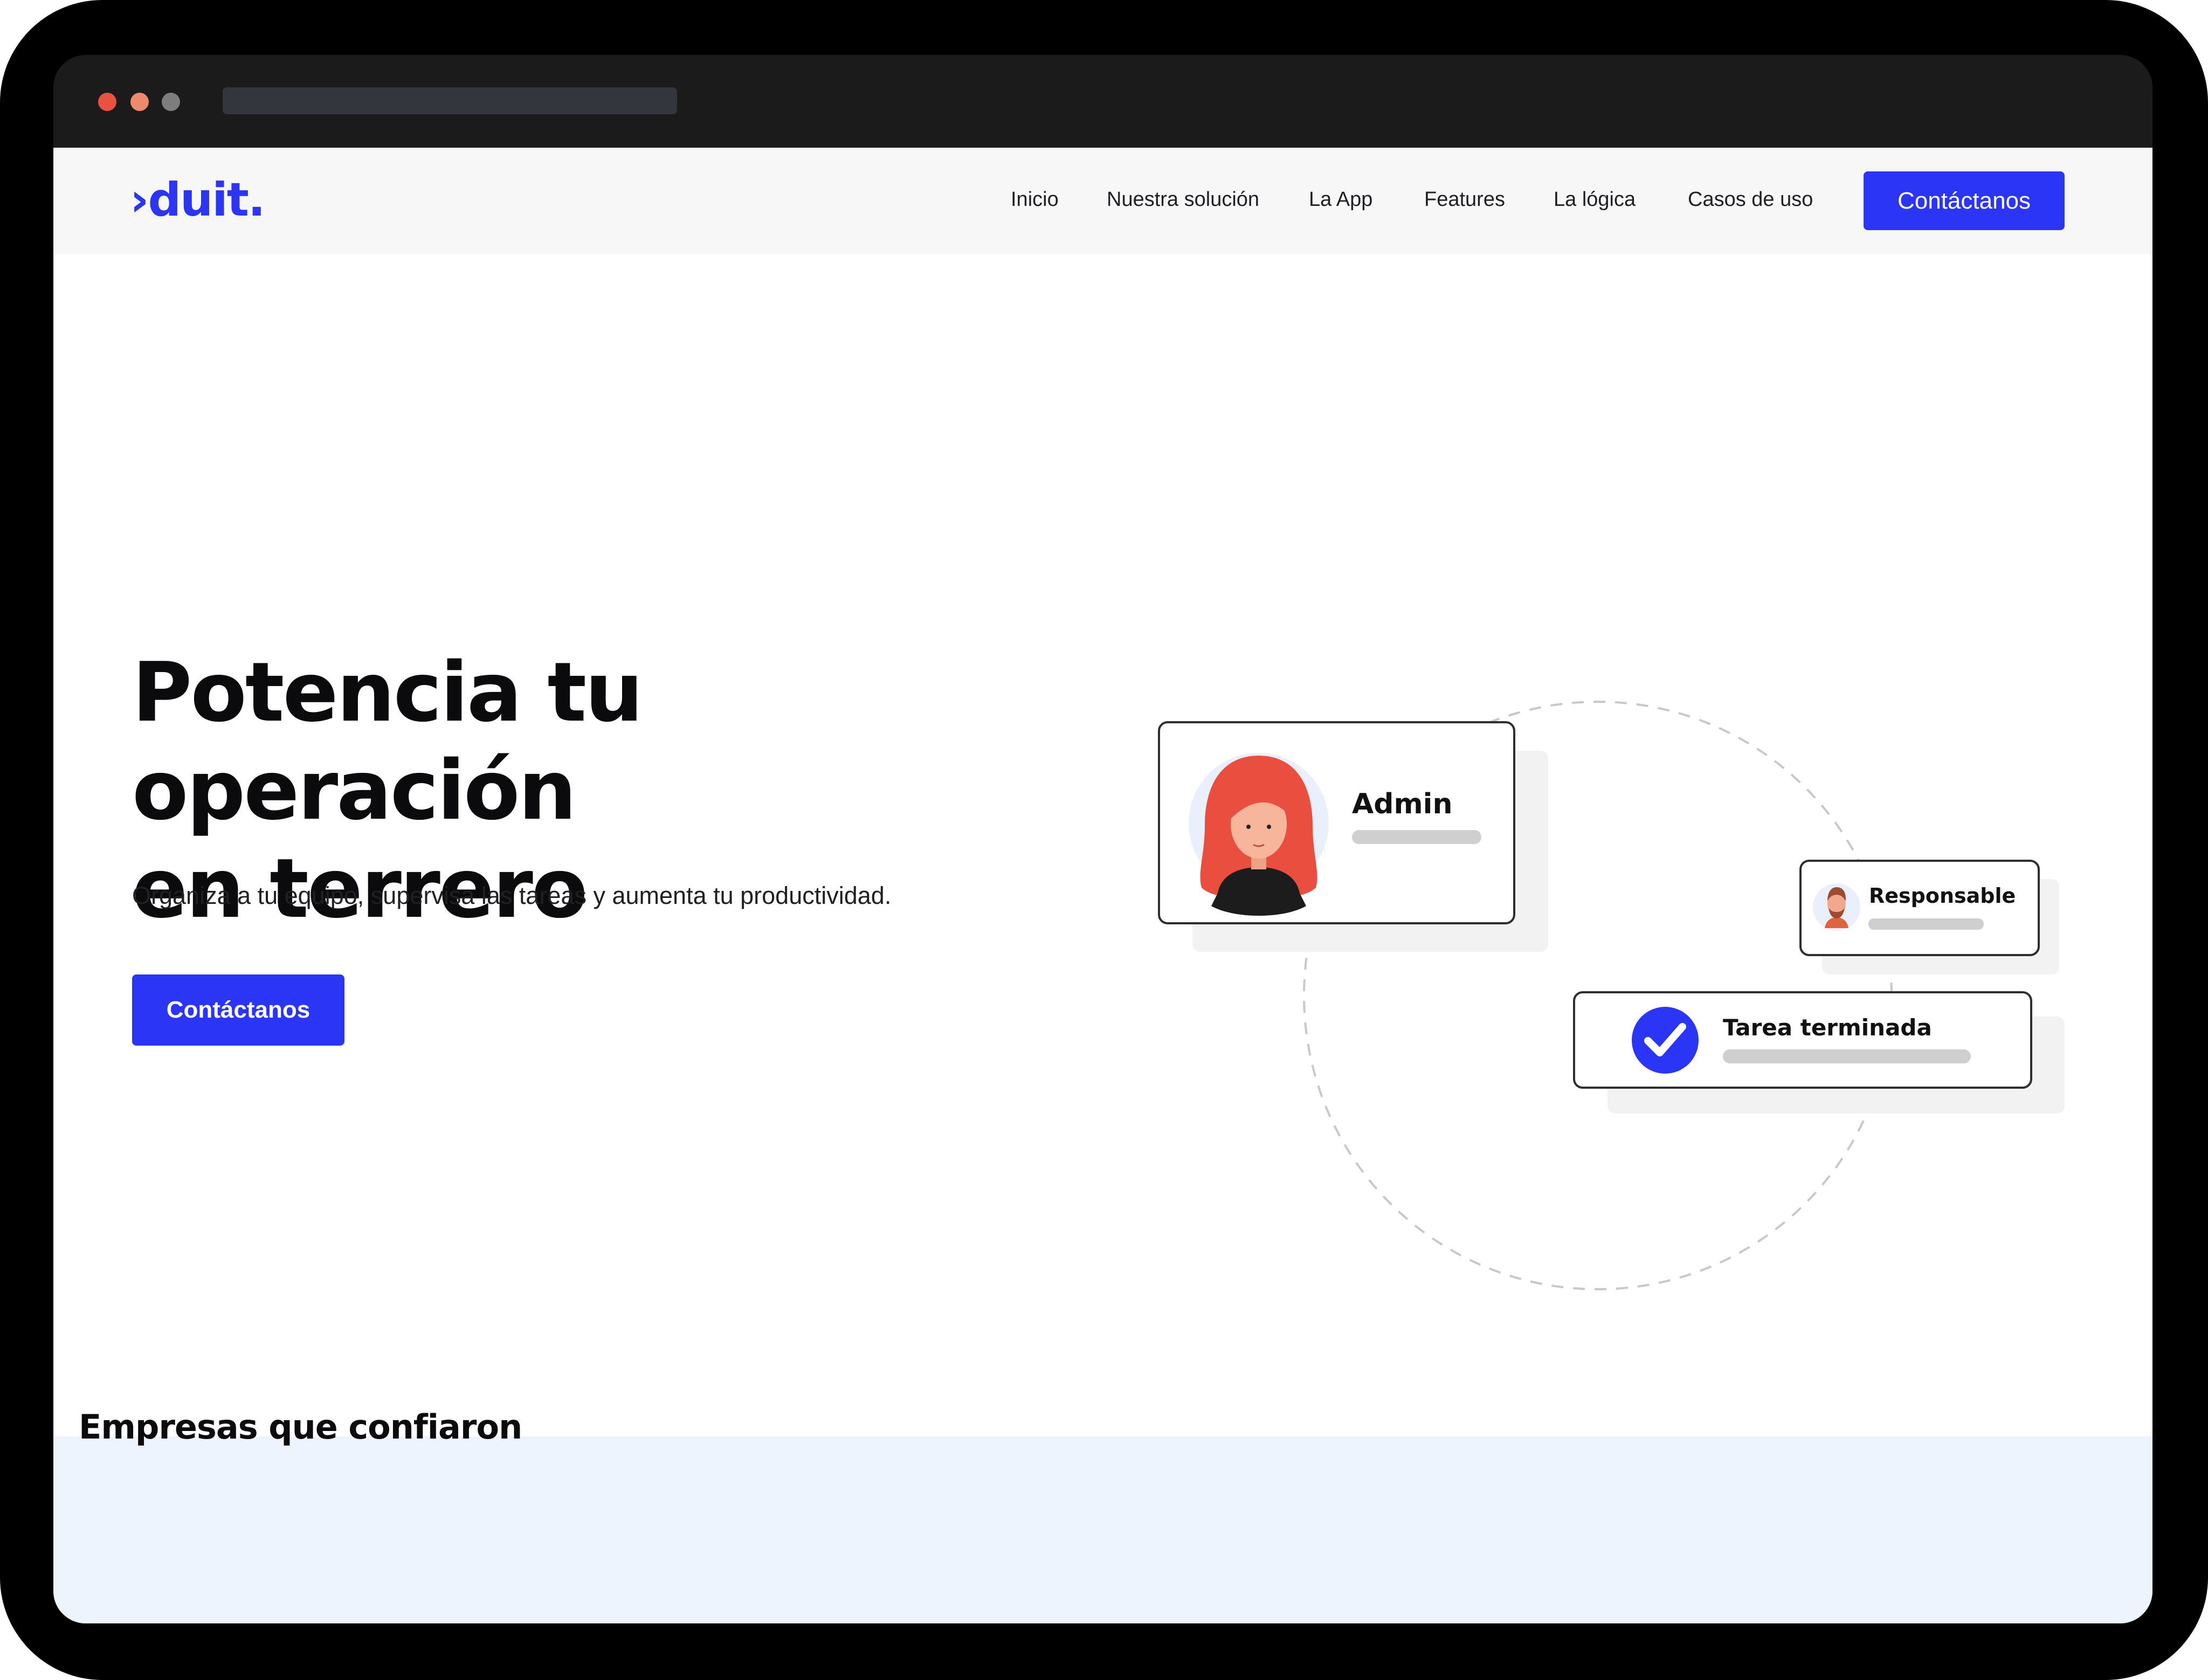 The height and width of the screenshot is (1680, 2208). What do you see at coordinates (387, 741) in the screenshot?
I see `hero-title-line-1: Potencia tu operación` at bounding box center [387, 741].